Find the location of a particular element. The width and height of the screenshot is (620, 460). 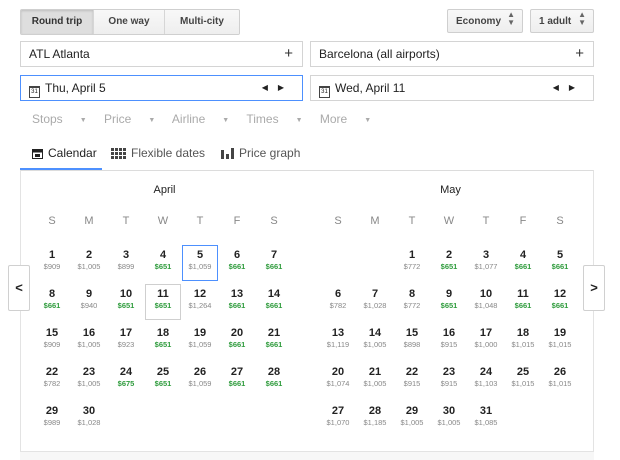

passengers-select: 1 adult ▲ ▼ is located at coordinates (562, 21).